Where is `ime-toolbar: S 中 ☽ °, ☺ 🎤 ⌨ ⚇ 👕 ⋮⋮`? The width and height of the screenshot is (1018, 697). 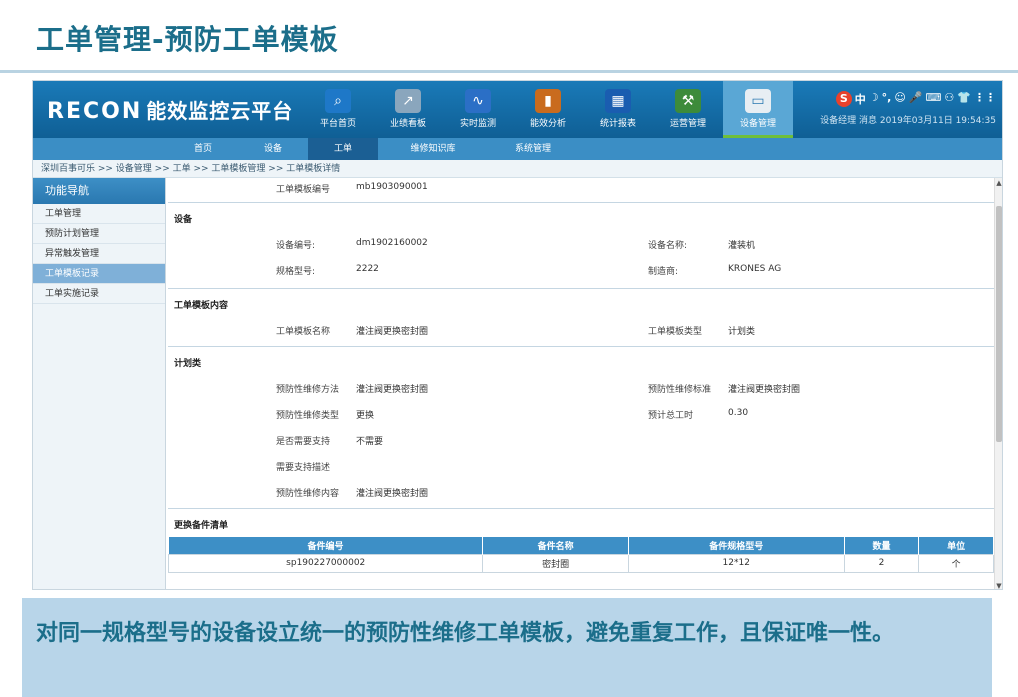 ime-toolbar: S 中 ☽ °, ☺ 🎤 ⌨ ⚇ 👕 ⋮⋮ is located at coordinates (915, 98).